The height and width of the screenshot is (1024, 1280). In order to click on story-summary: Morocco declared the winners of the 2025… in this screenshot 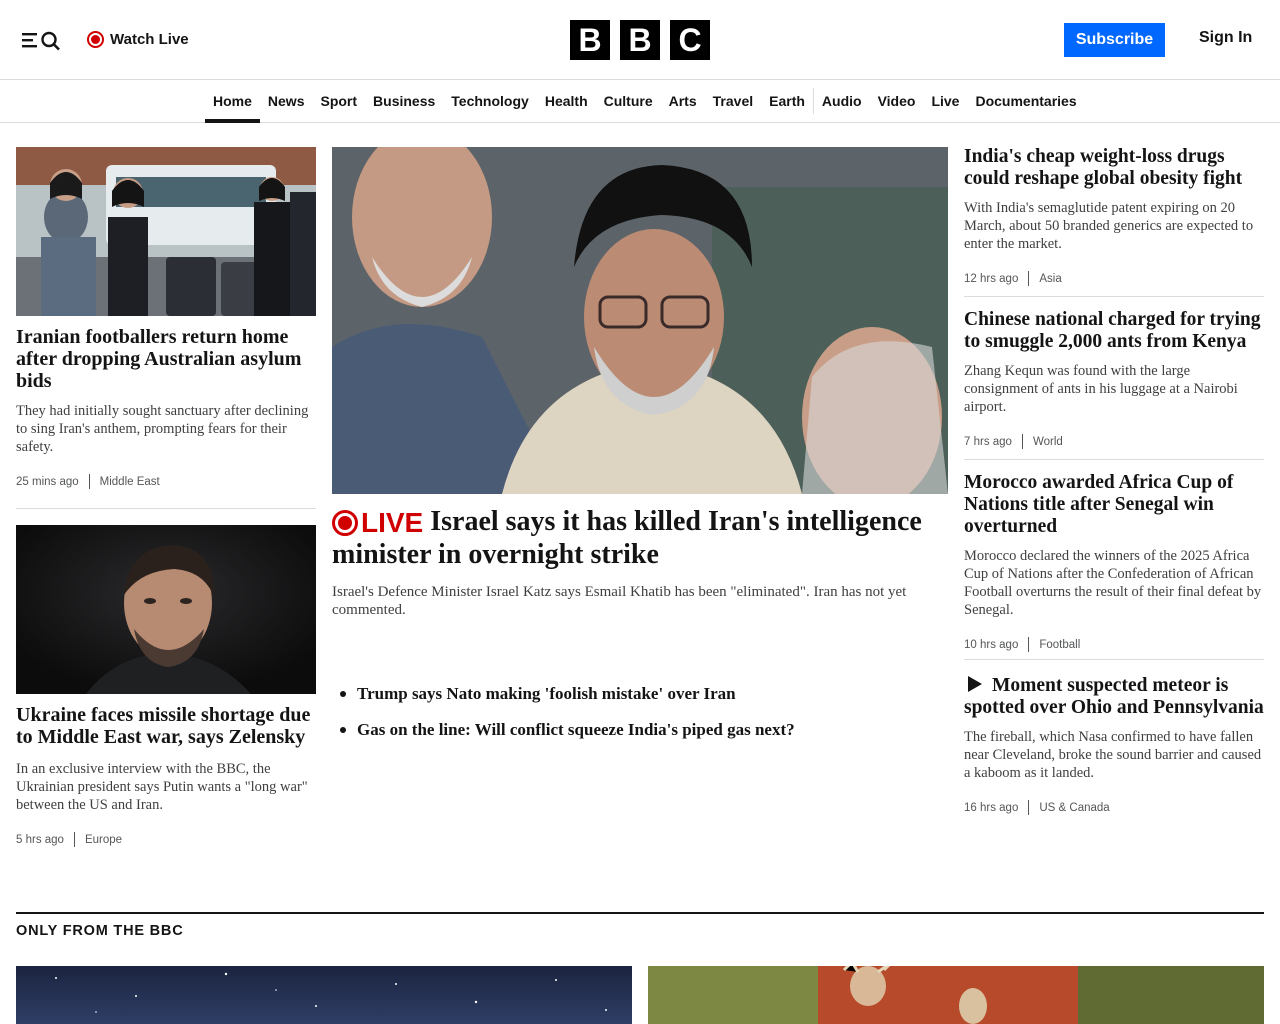, I will do `click(1113, 583)`.